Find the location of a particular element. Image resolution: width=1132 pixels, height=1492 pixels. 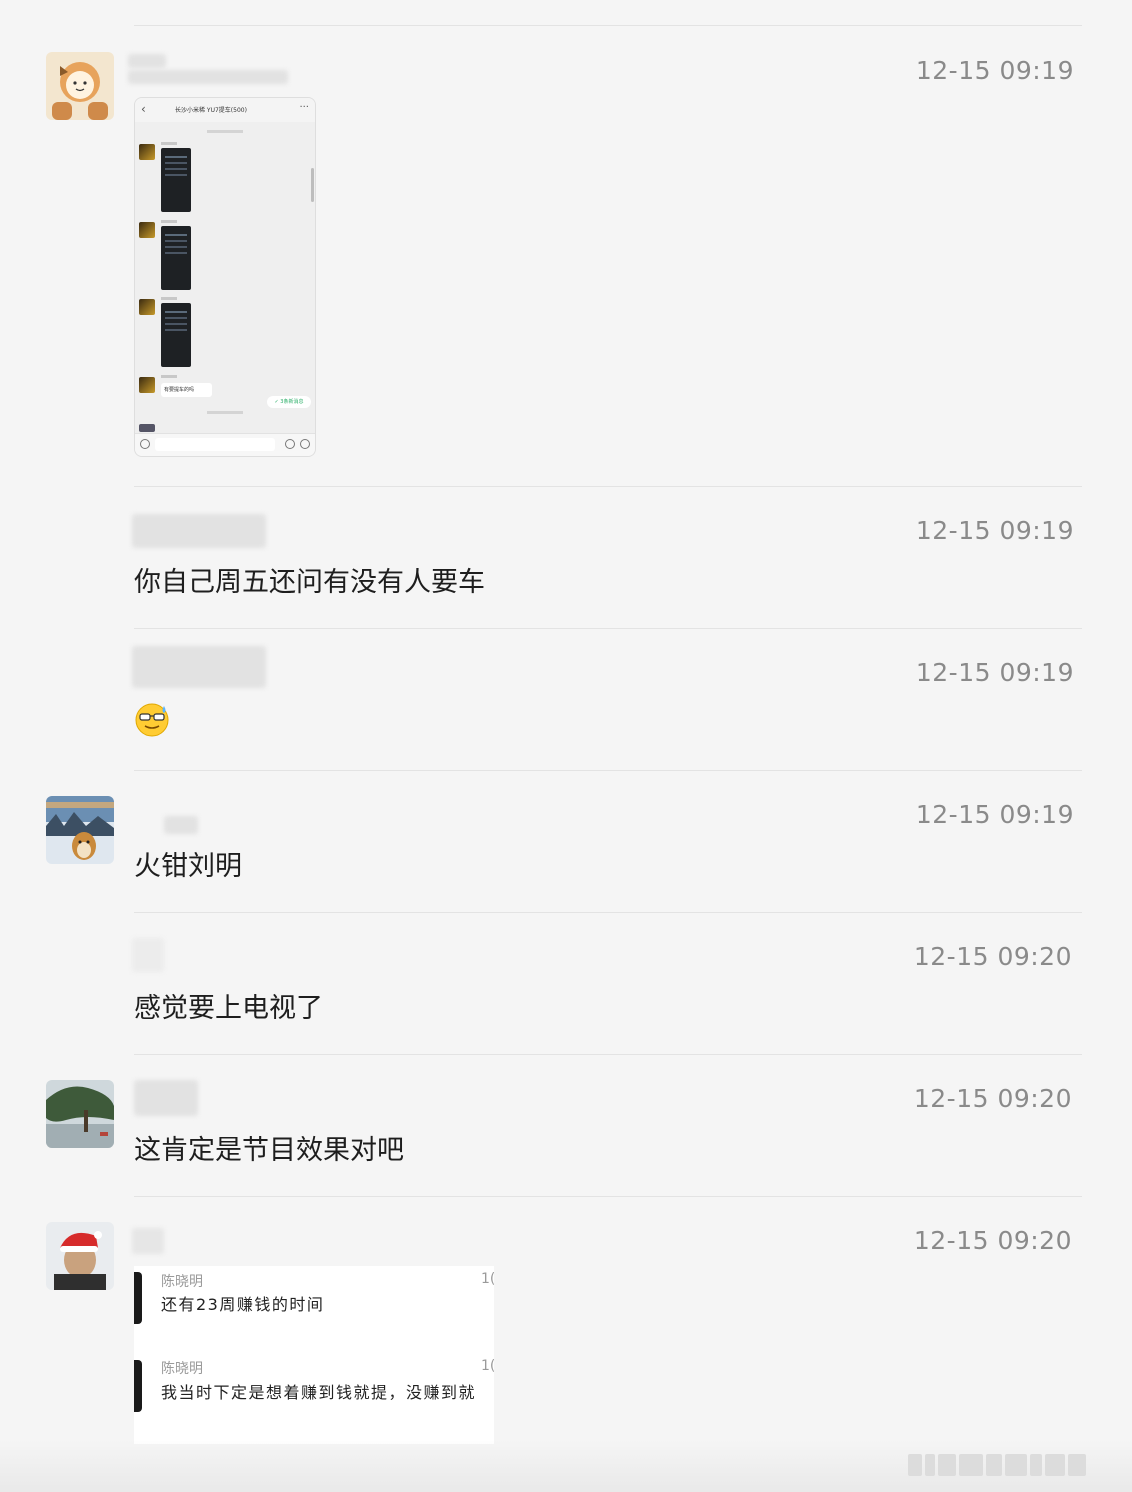

watermark-blurred is located at coordinates (1013, 1467).